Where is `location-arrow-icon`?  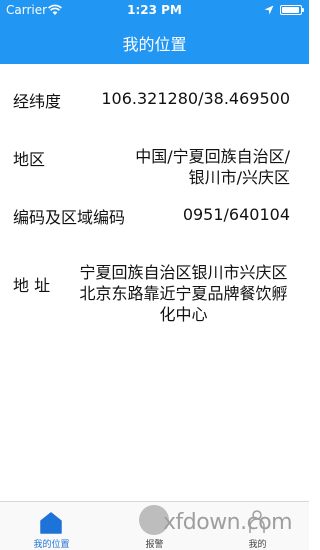 location-arrow-icon is located at coordinates (269, 10).